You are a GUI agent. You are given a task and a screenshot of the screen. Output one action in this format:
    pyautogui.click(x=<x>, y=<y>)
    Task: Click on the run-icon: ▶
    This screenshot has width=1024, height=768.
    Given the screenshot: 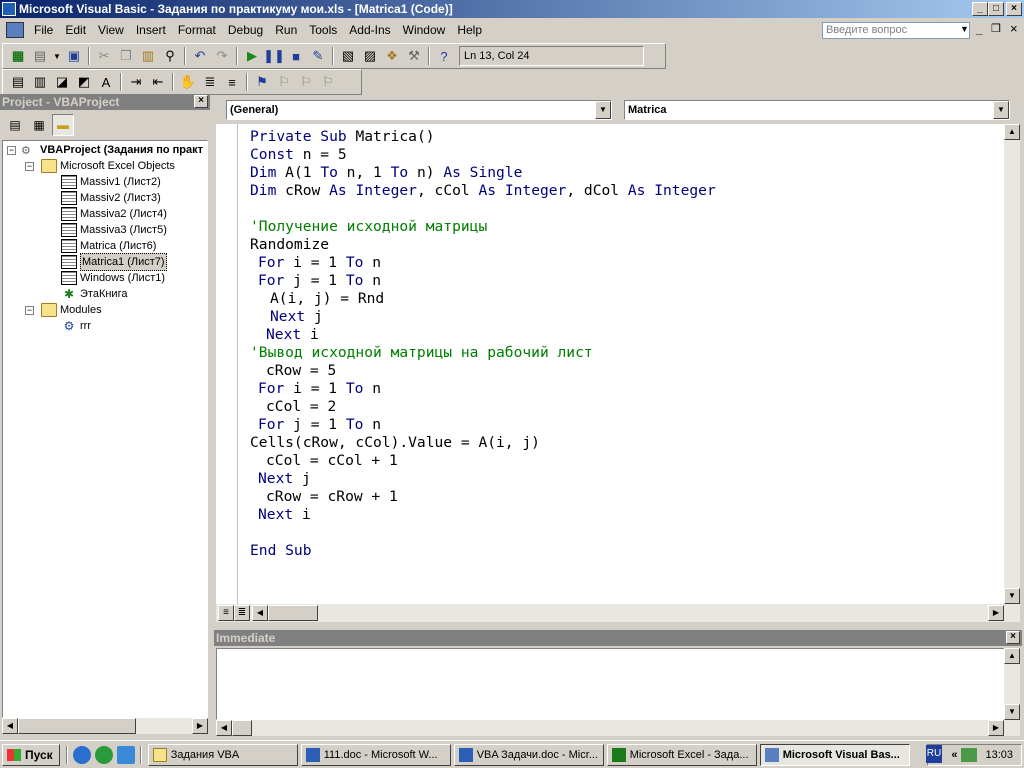 What is the action you would take?
    pyautogui.click(x=252, y=56)
    